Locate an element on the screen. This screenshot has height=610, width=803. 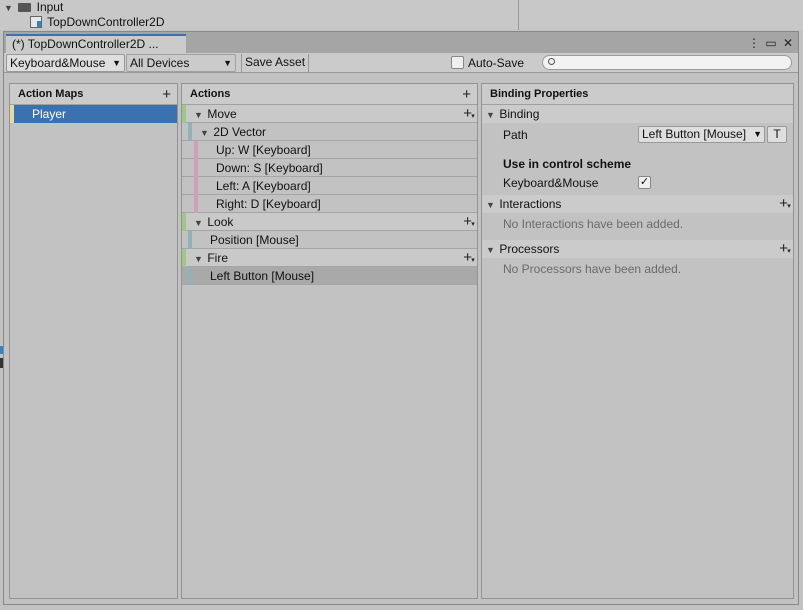
actions-header: Actions + is located at coordinates (329, 94).